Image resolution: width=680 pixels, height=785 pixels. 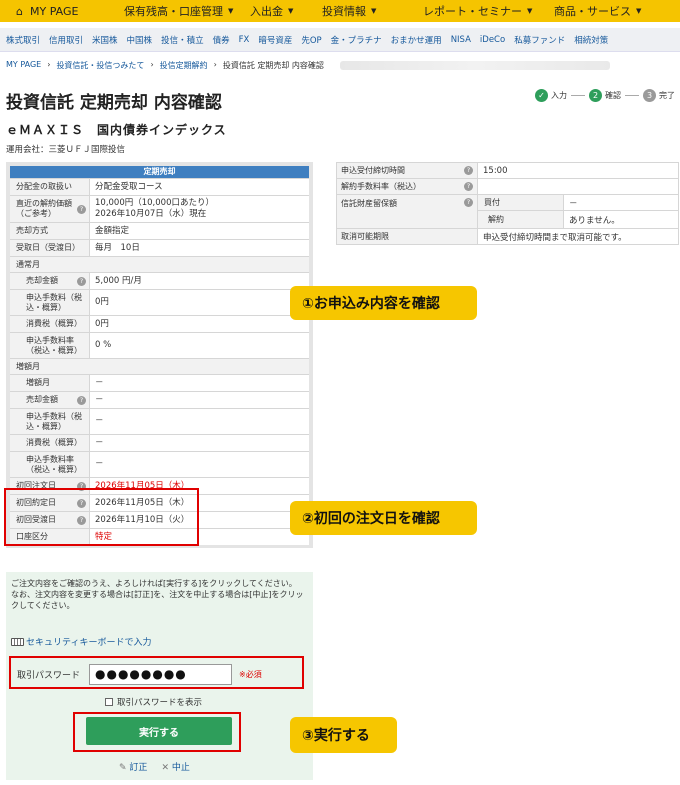 What do you see at coordinates (56, 11) in the screenshot?
I see `nav-mypage: ⌂ MY PAGE` at bounding box center [56, 11].